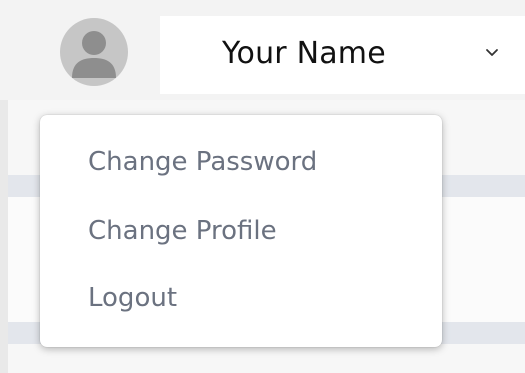  Describe the element at coordinates (132, 298) in the screenshot. I see `menu-item-logout: Logout` at that location.